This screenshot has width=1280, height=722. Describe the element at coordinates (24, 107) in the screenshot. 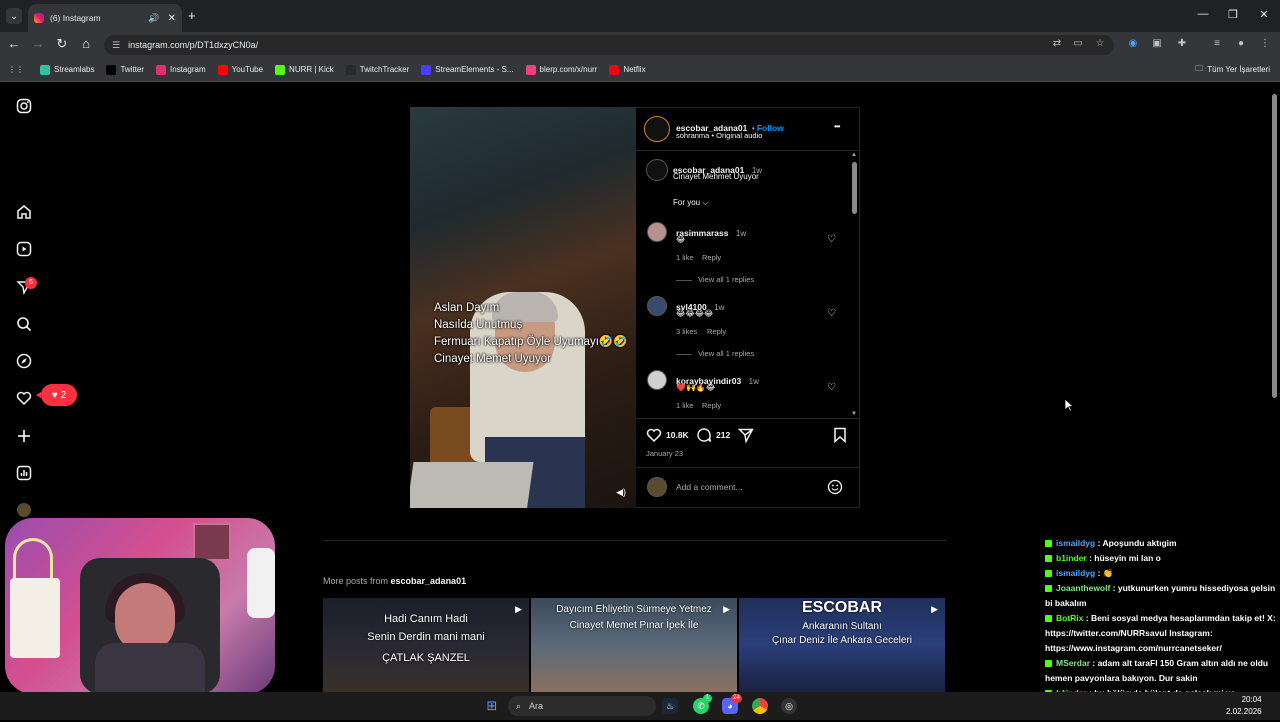

I see `instagram-logo-icon` at that location.